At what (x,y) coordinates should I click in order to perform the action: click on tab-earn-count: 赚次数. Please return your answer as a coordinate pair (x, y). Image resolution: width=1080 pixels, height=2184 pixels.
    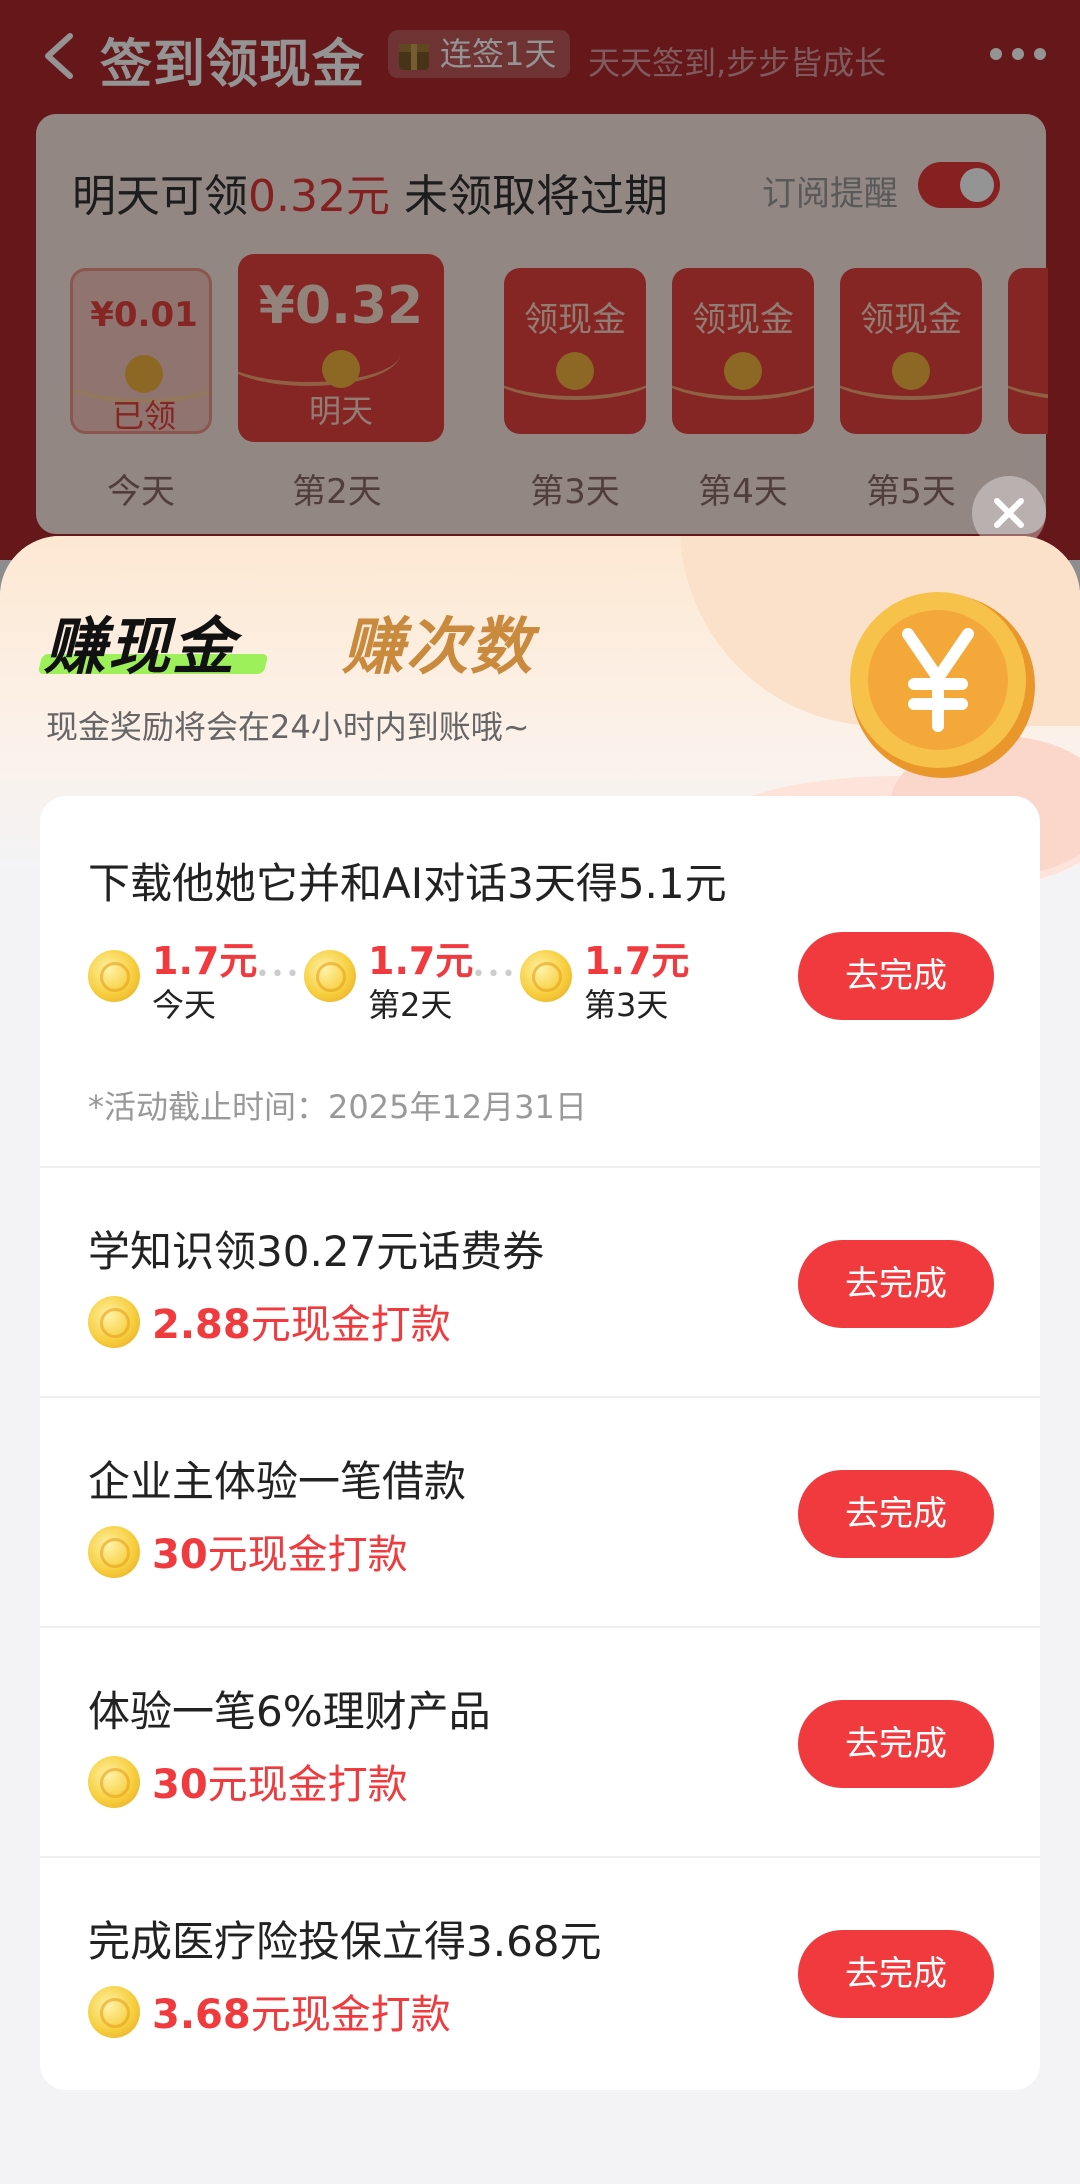
    Looking at the image, I should click on (438, 641).